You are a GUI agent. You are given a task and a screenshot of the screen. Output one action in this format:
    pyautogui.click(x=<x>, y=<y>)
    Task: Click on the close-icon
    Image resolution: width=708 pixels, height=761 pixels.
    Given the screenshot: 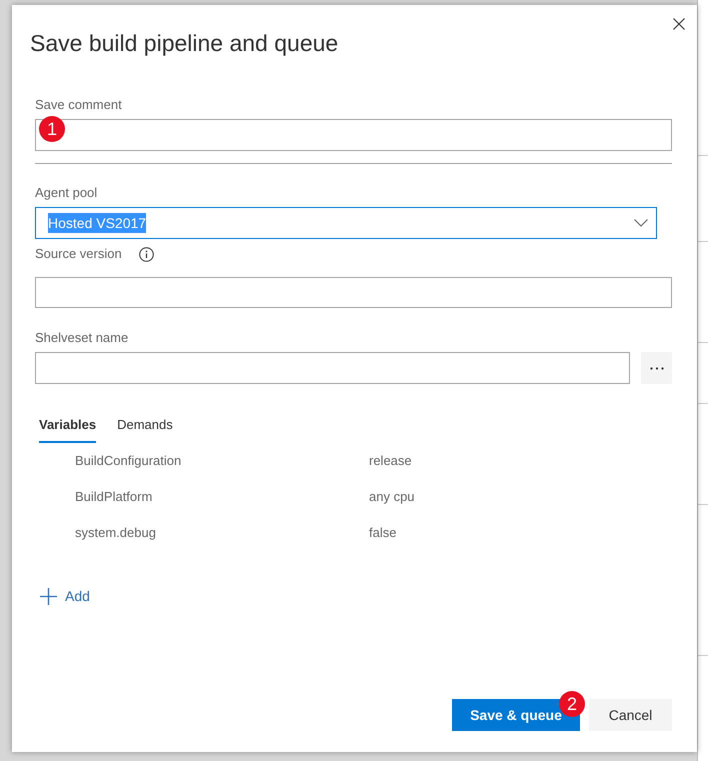 What is the action you would take?
    pyautogui.click(x=679, y=24)
    